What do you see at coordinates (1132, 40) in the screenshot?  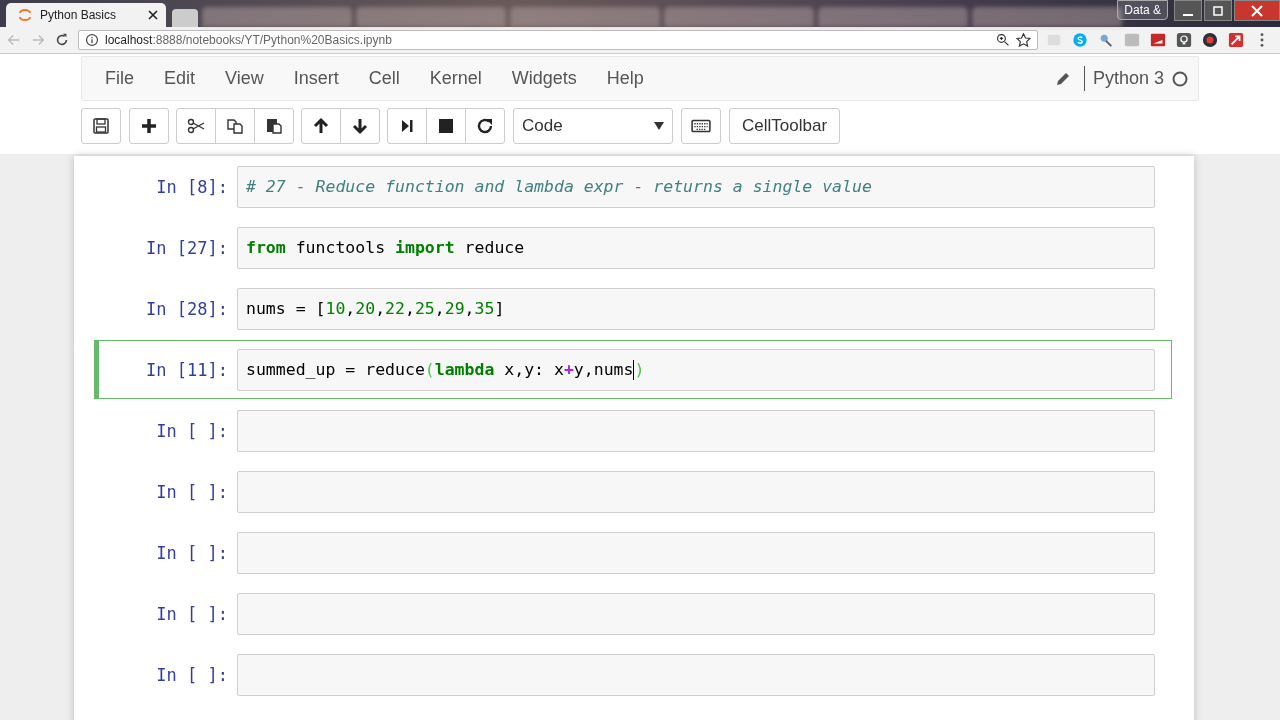 I see `extension-icon` at bounding box center [1132, 40].